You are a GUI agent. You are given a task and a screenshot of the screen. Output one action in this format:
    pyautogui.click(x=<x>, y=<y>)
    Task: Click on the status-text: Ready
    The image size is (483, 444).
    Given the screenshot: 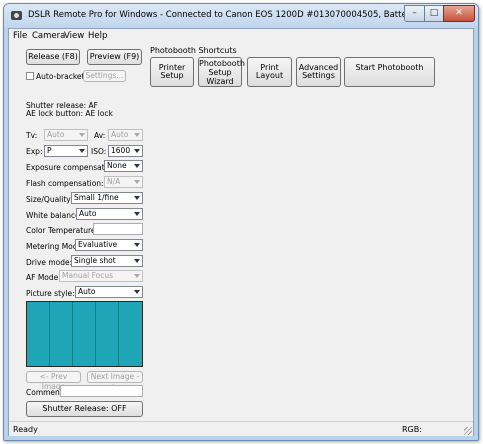 What is the action you would take?
    pyautogui.click(x=25, y=429)
    